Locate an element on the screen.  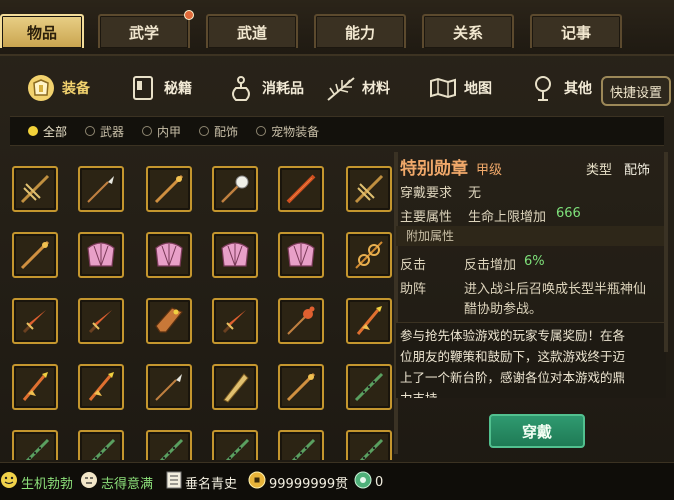
desc-line: 参与抢先体验游戏的玩家专属奖励！在各 is located at coordinates (513, 335).